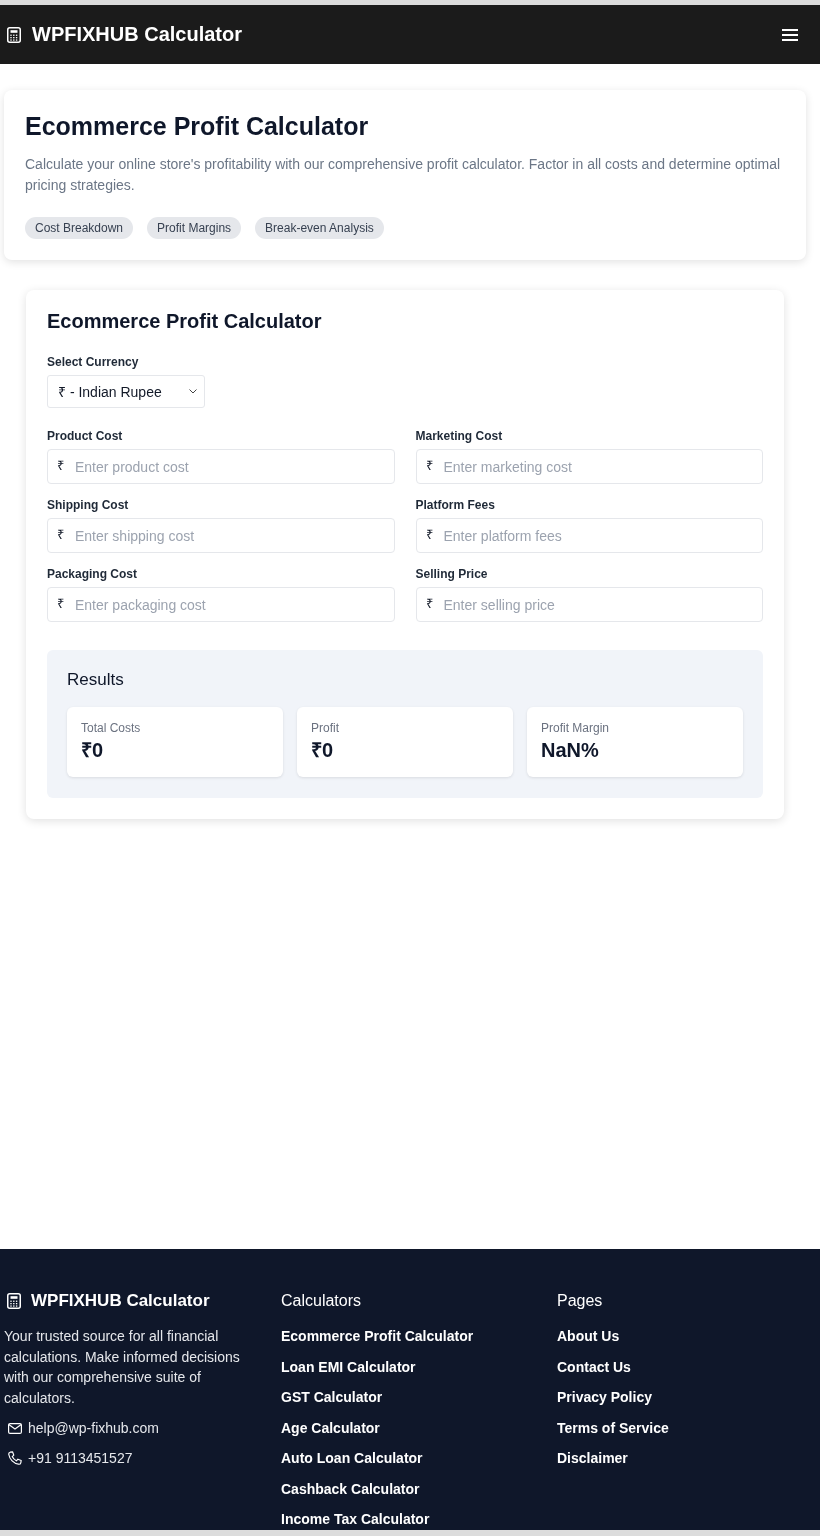 This screenshot has height=1536, width=820. Describe the element at coordinates (580, 1301) in the screenshot. I see `footer-heading: Pages` at that location.